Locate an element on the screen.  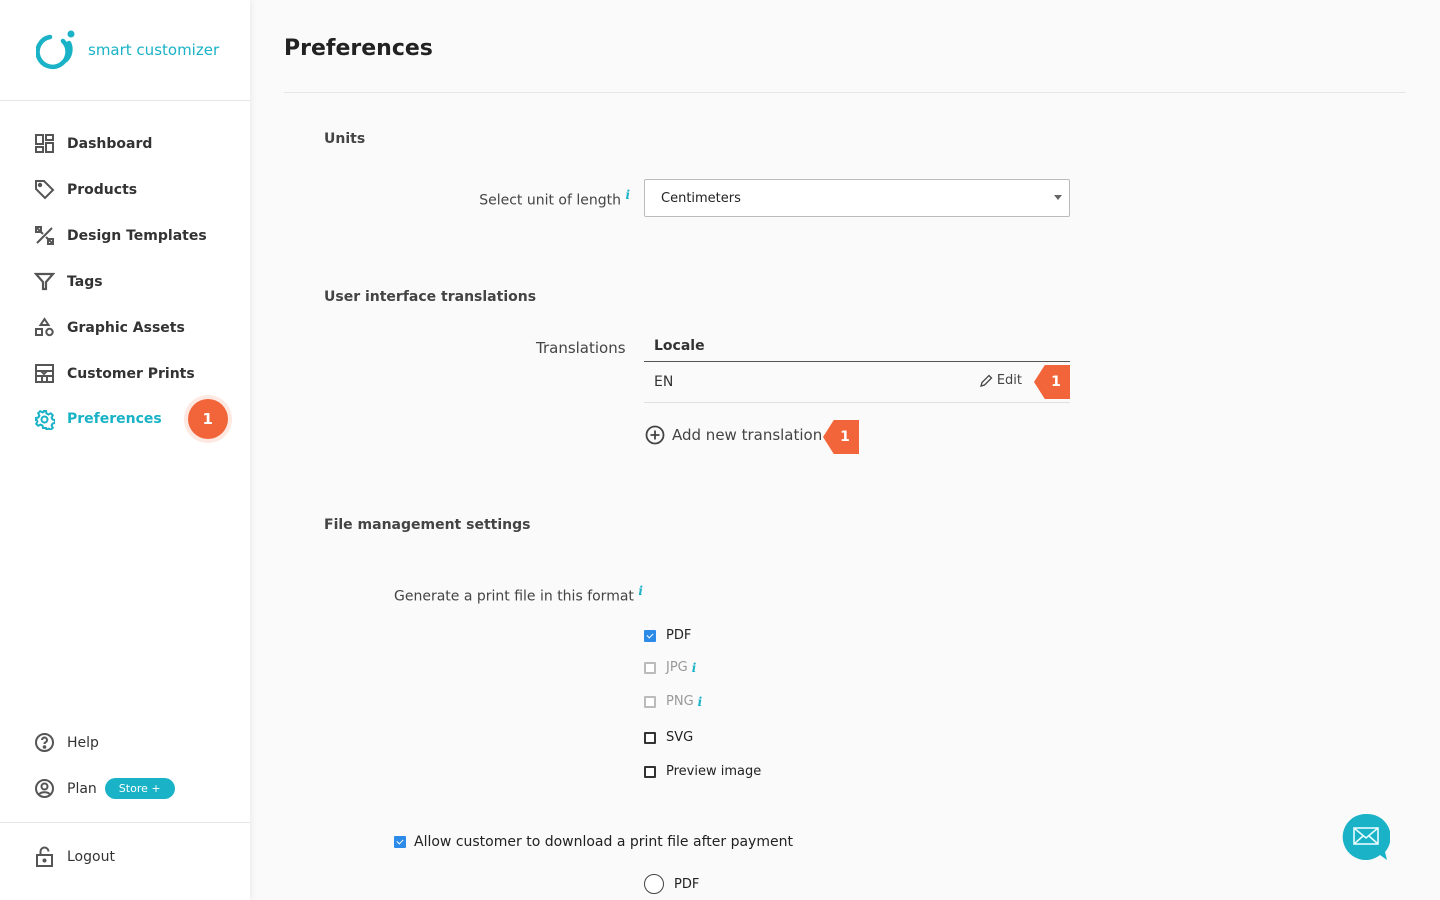
units-heading: Units is located at coordinates (345, 139).